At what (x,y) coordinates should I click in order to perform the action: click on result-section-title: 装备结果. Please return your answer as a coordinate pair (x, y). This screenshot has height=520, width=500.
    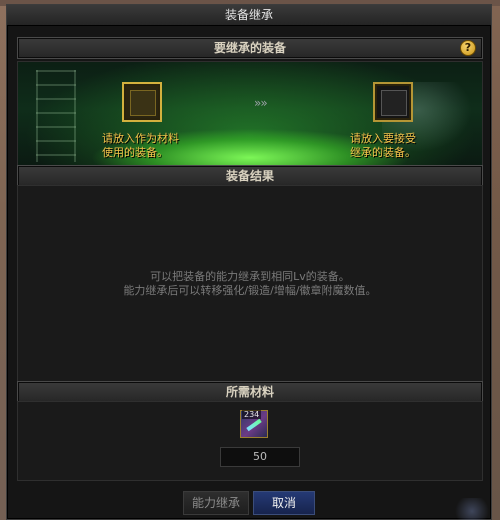
    Looking at the image, I should click on (249, 176).